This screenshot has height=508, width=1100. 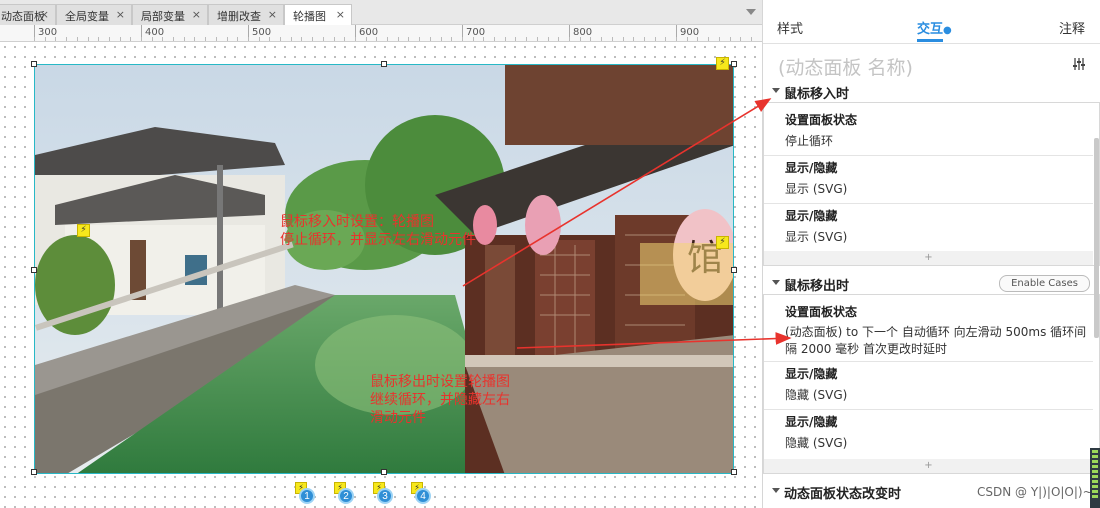 I want to click on pager-button-2: ⚡ 2, so click(x=347, y=495).